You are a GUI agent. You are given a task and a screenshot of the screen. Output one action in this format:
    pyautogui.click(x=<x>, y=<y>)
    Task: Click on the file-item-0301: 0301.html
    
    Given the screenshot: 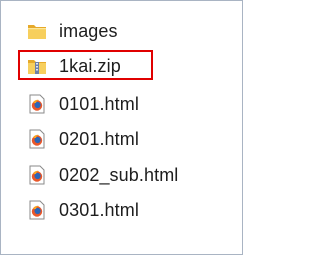 What is the action you would take?
    pyautogui.click(x=83, y=210)
    